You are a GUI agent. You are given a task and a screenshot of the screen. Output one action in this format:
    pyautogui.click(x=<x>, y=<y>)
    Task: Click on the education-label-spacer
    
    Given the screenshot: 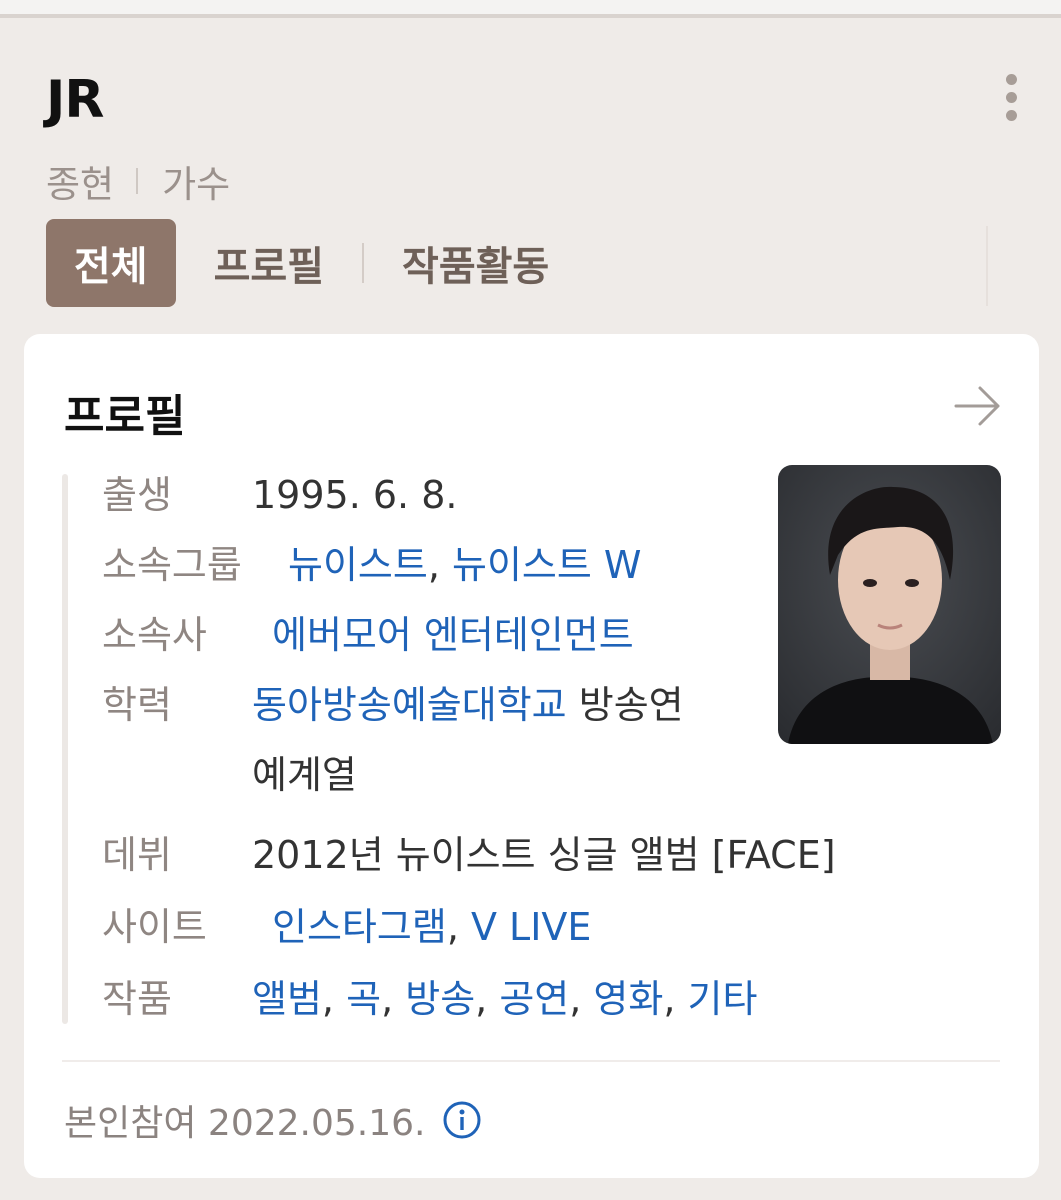 What is the action you would take?
    pyautogui.click(x=177, y=775)
    